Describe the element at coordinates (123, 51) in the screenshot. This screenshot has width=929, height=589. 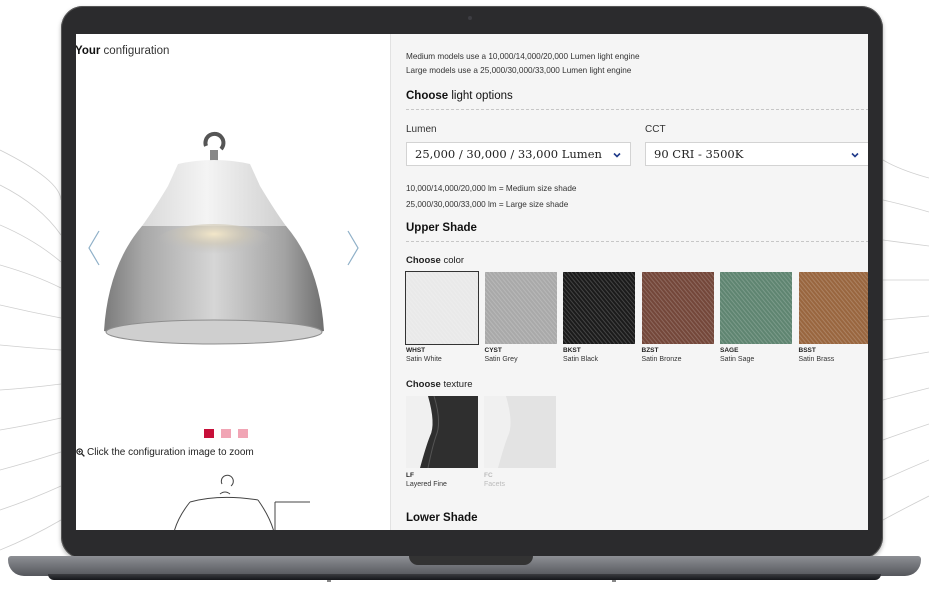
I see `configuration-title: Your configuration` at that location.